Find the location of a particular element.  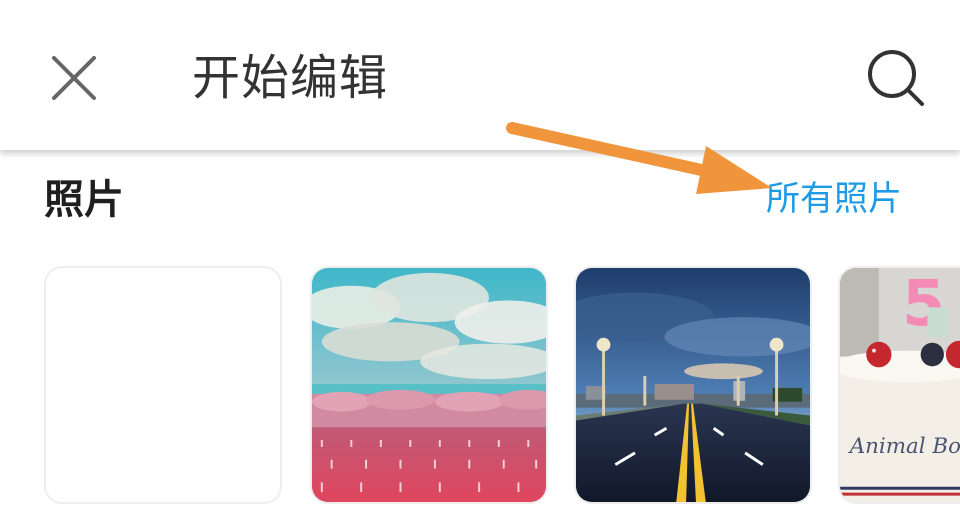

close-button is located at coordinates (74, 78).